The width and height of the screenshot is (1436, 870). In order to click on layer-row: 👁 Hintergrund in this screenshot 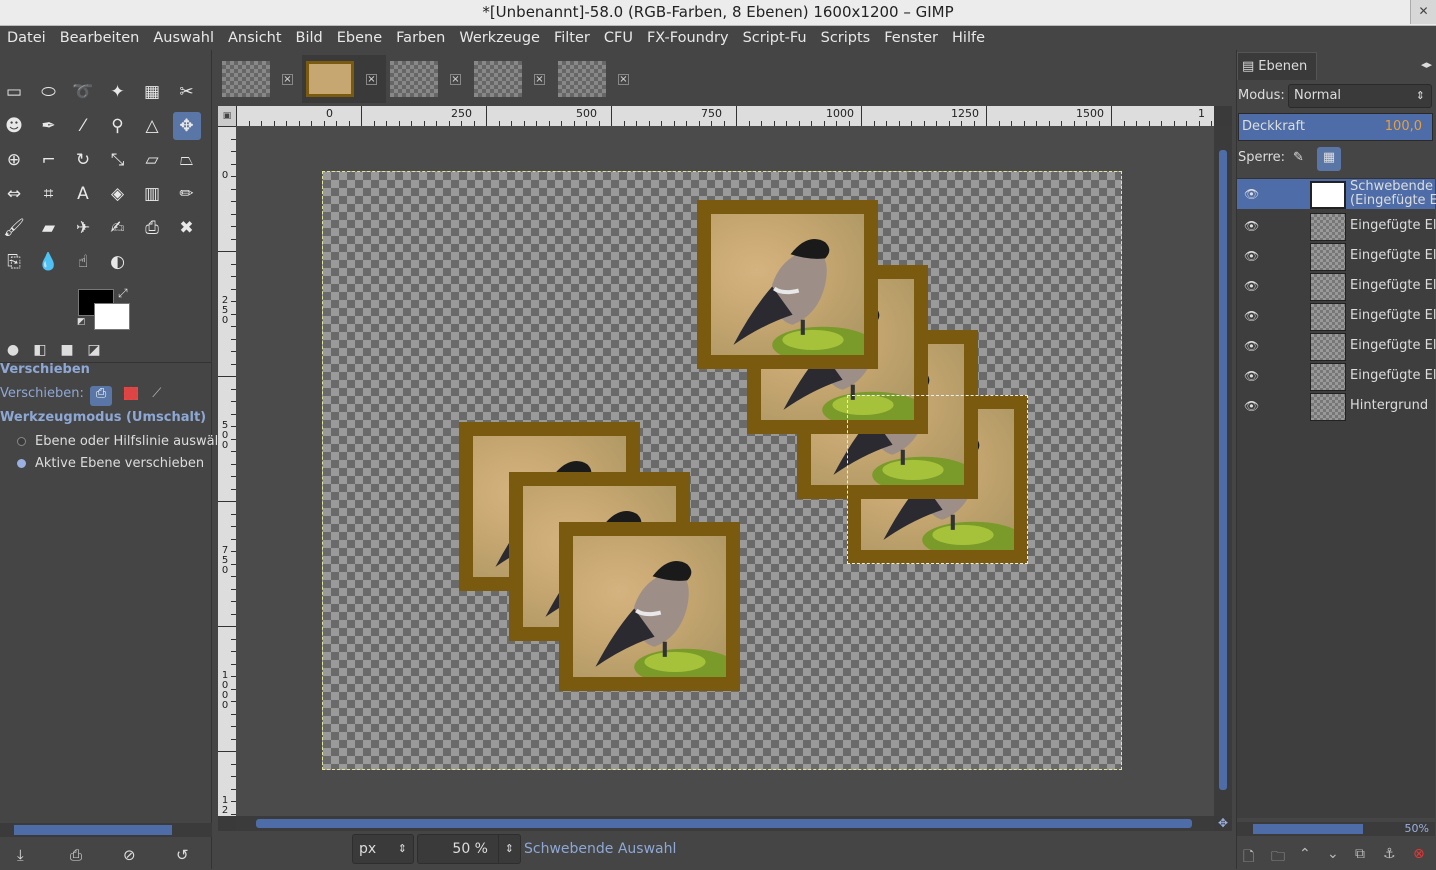, I will do `click(1336, 406)`.